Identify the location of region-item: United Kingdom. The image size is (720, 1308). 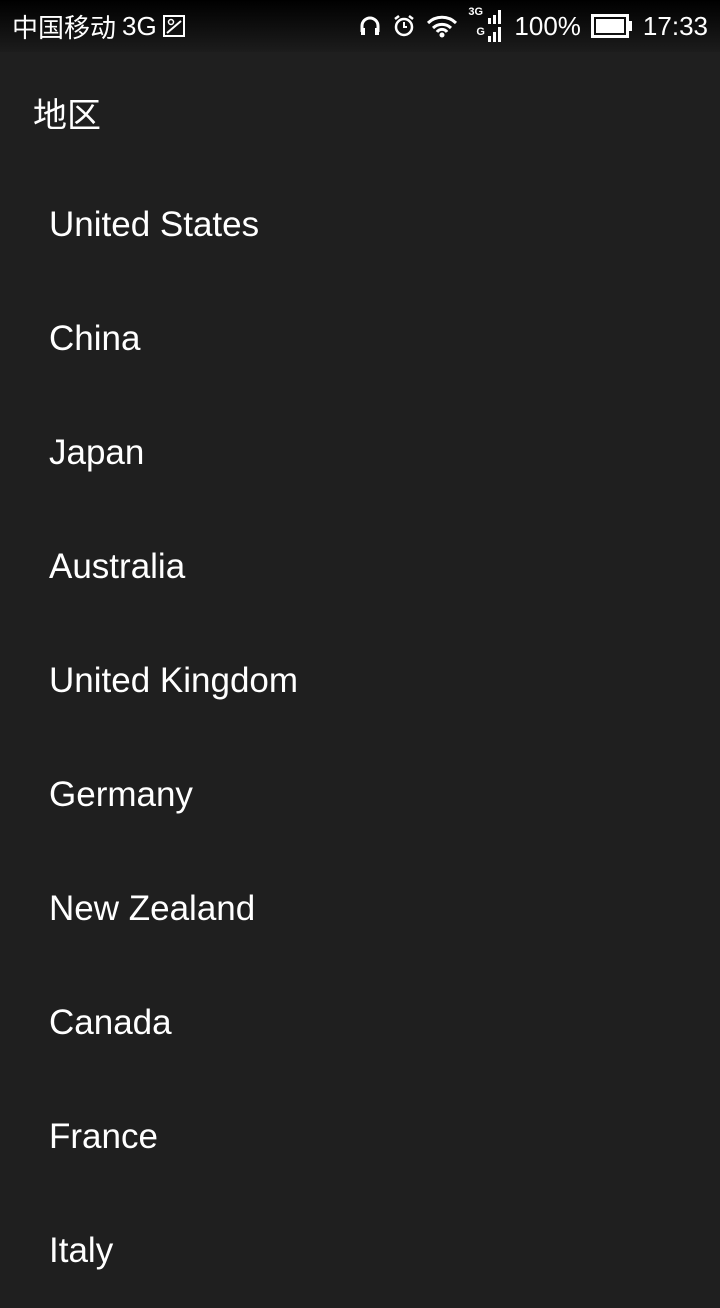
(360, 681).